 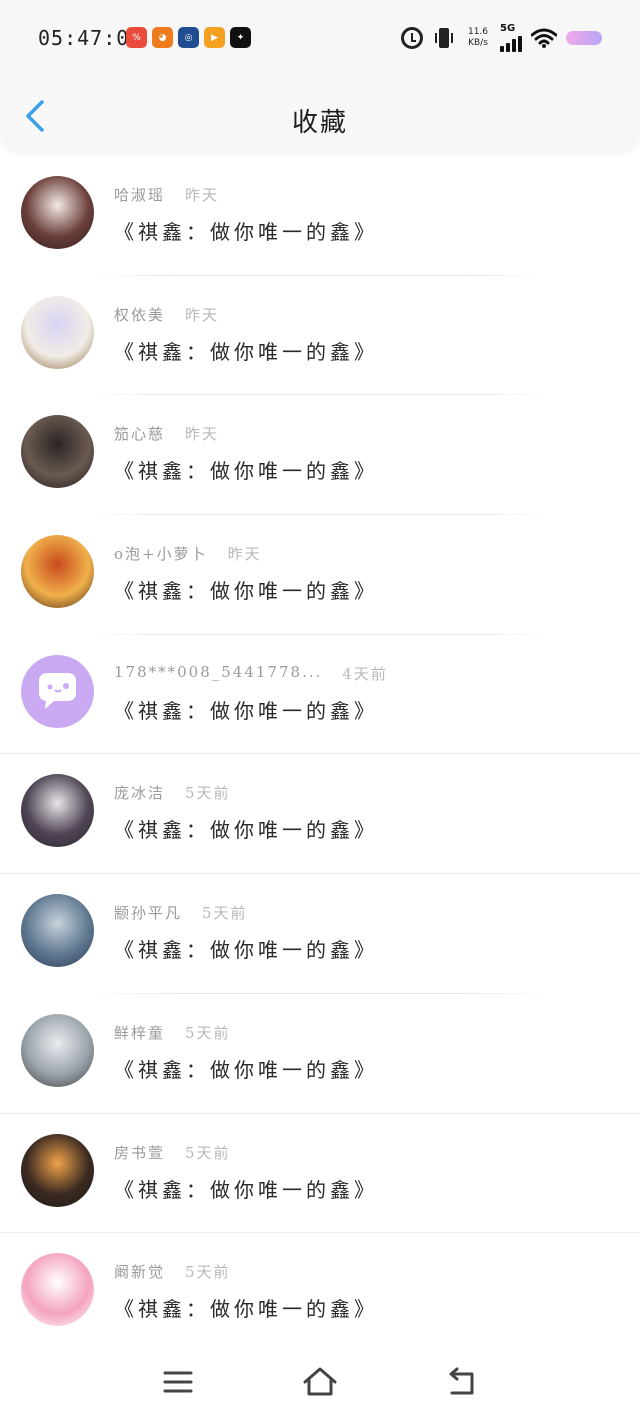 I want to click on network-speed: 11.6 KB/s, so click(x=478, y=38).